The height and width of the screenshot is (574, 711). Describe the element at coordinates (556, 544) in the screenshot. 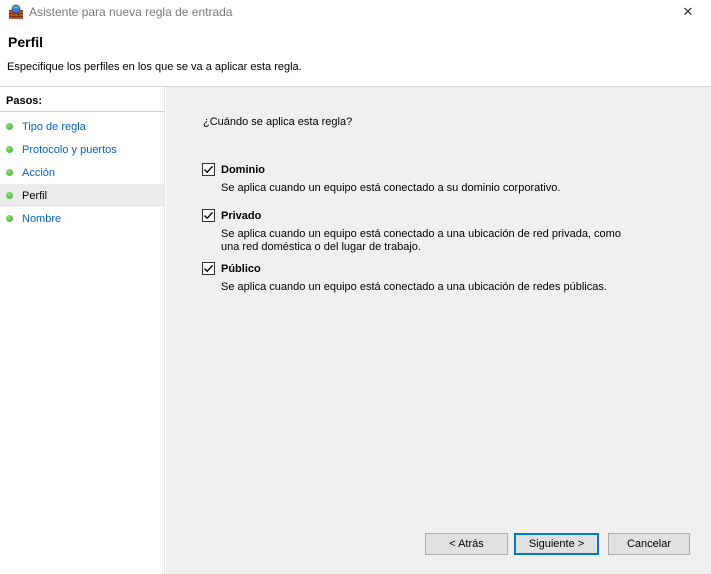

I see `next-button: Siguiente >` at that location.